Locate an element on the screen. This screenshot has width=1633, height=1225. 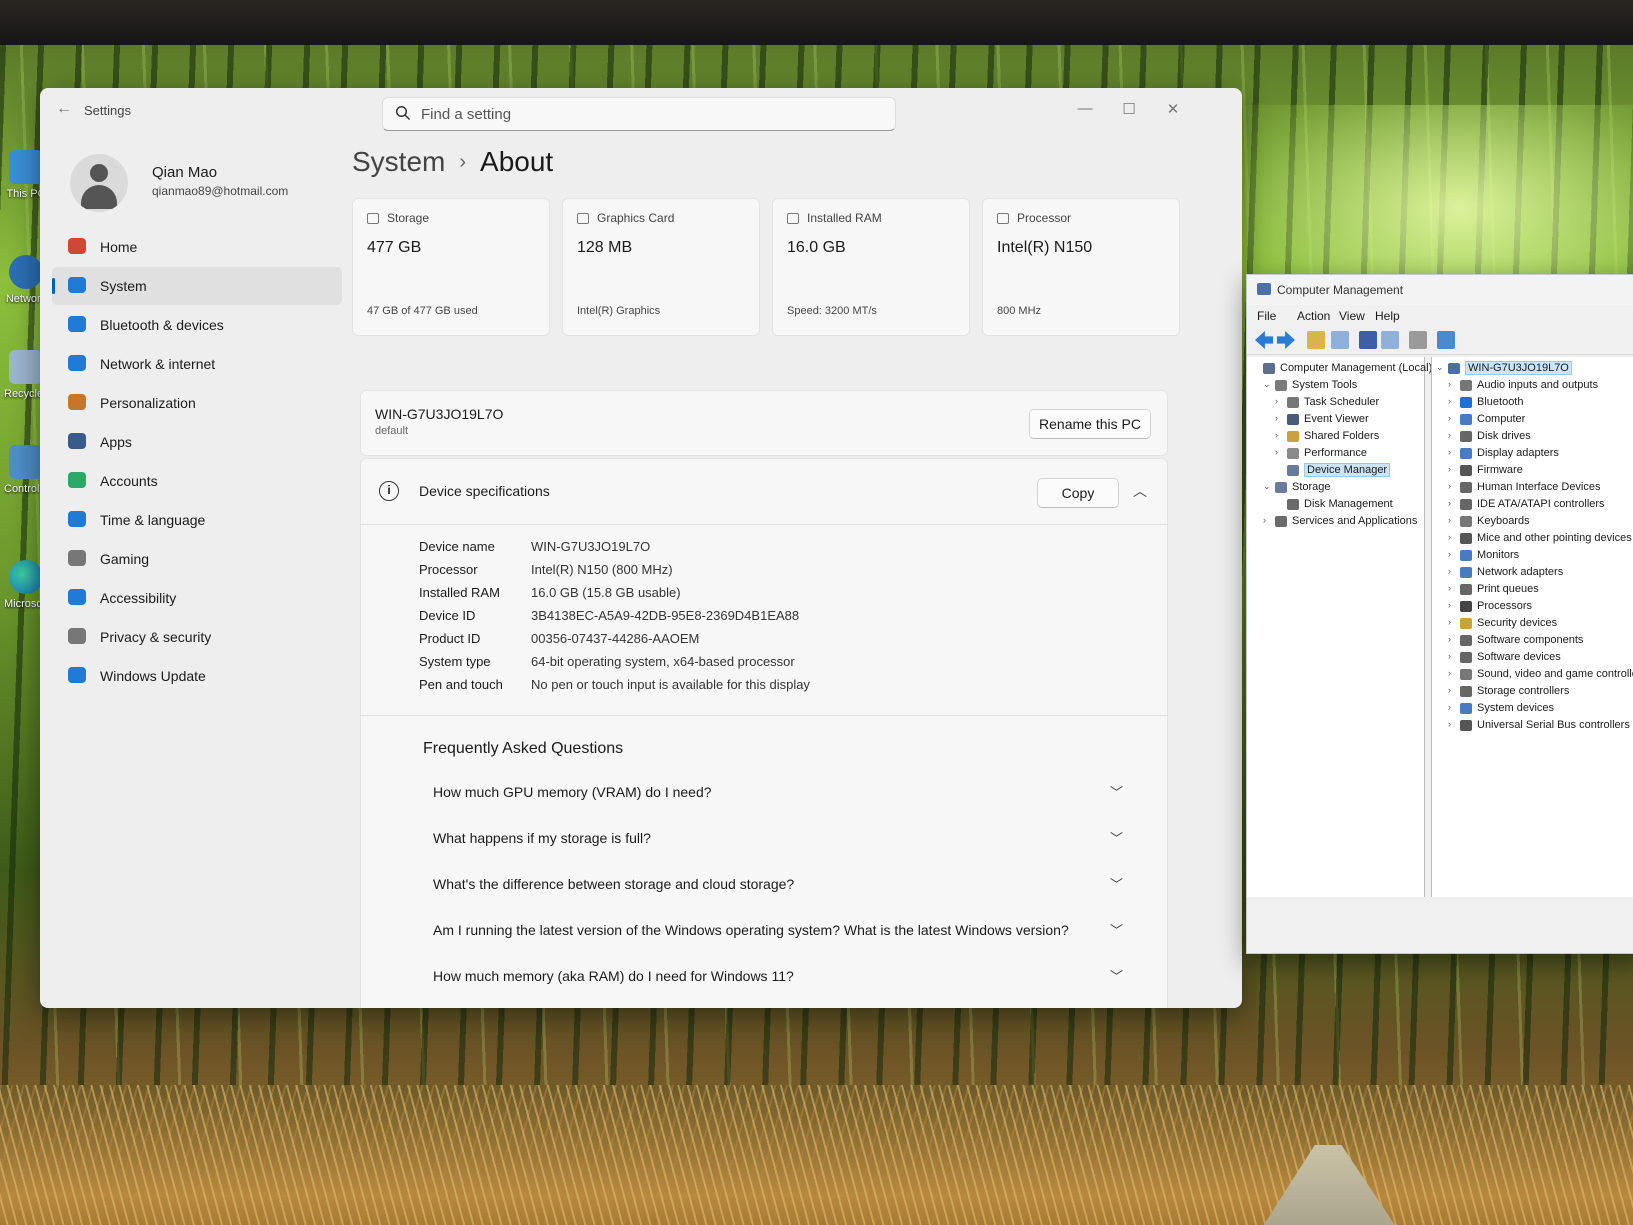
minimize-button: — is located at coordinates (1085, 112).